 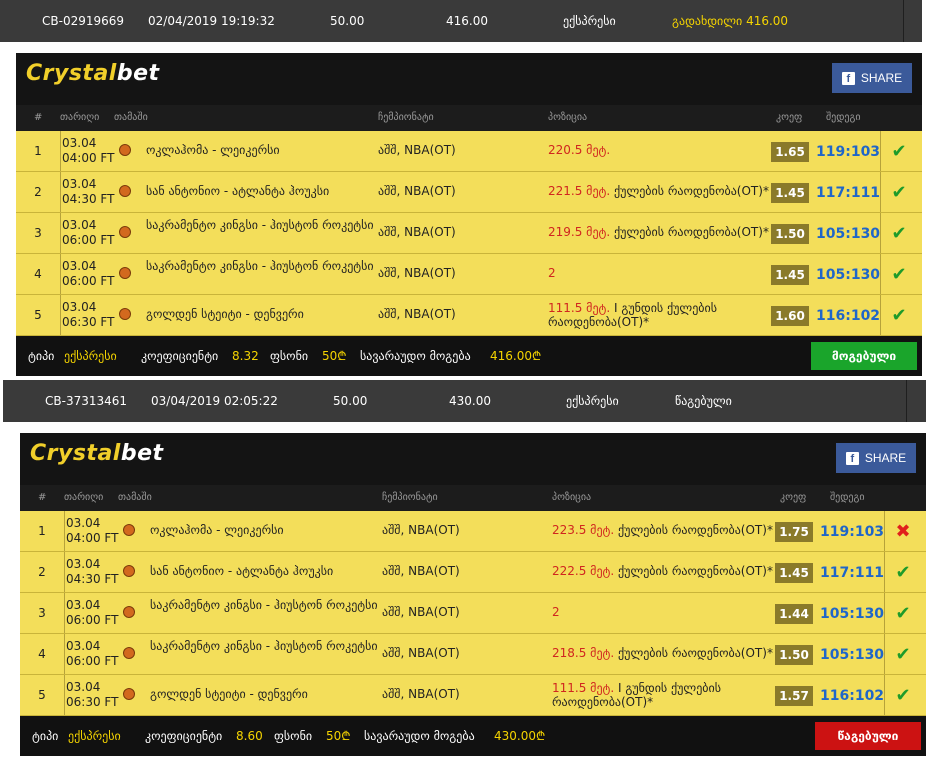 What do you see at coordinates (42, 695) in the screenshot?
I see `row-number: 5` at bounding box center [42, 695].